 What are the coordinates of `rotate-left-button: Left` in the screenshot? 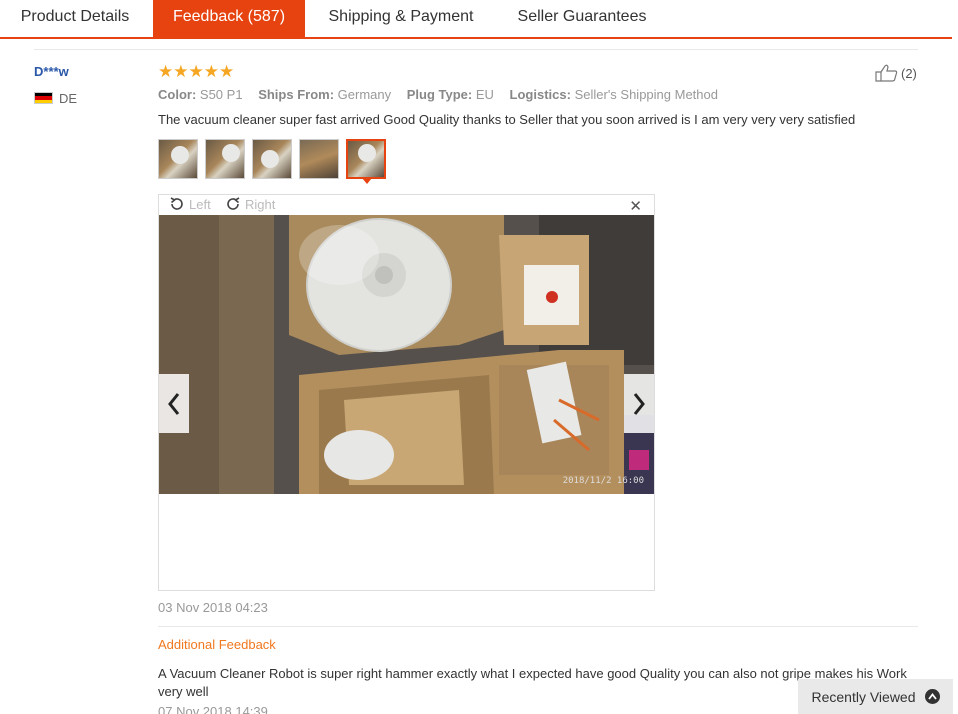 It's located at (190, 204).